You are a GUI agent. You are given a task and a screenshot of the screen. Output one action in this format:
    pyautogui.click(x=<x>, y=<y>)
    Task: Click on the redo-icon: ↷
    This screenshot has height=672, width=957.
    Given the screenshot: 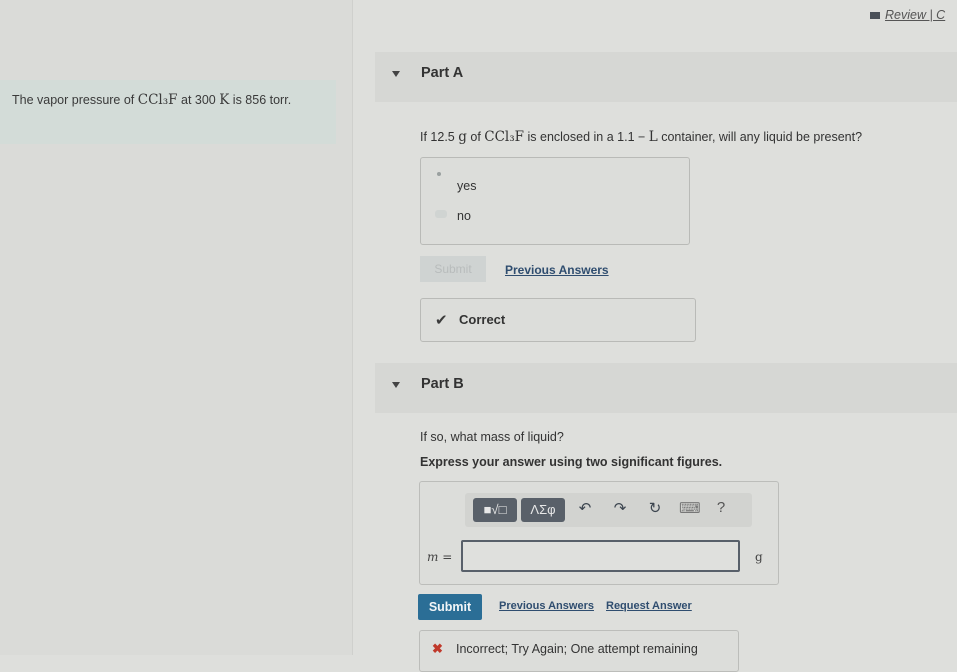 What is the action you would take?
    pyautogui.click(x=620, y=508)
    